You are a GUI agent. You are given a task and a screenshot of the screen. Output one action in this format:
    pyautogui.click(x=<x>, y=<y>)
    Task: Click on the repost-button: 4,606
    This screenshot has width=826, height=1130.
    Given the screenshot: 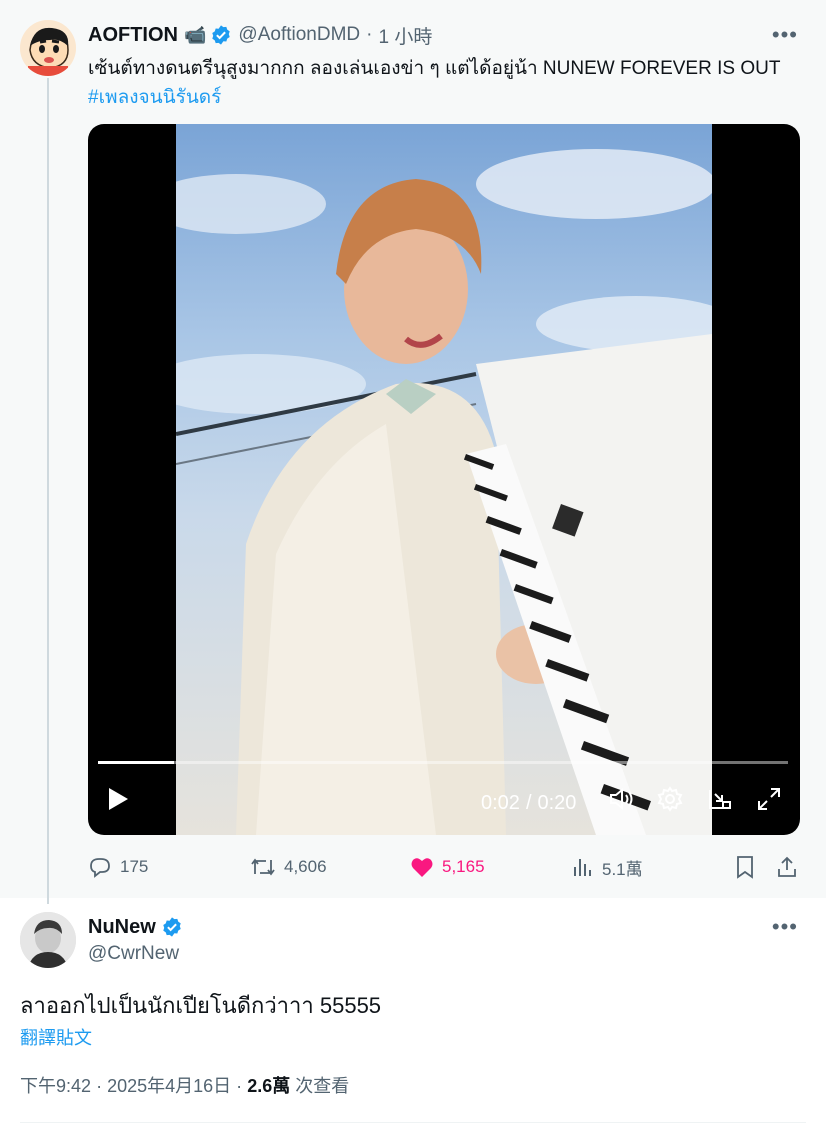 What is the action you would take?
    pyautogui.click(x=288, y=867)
    